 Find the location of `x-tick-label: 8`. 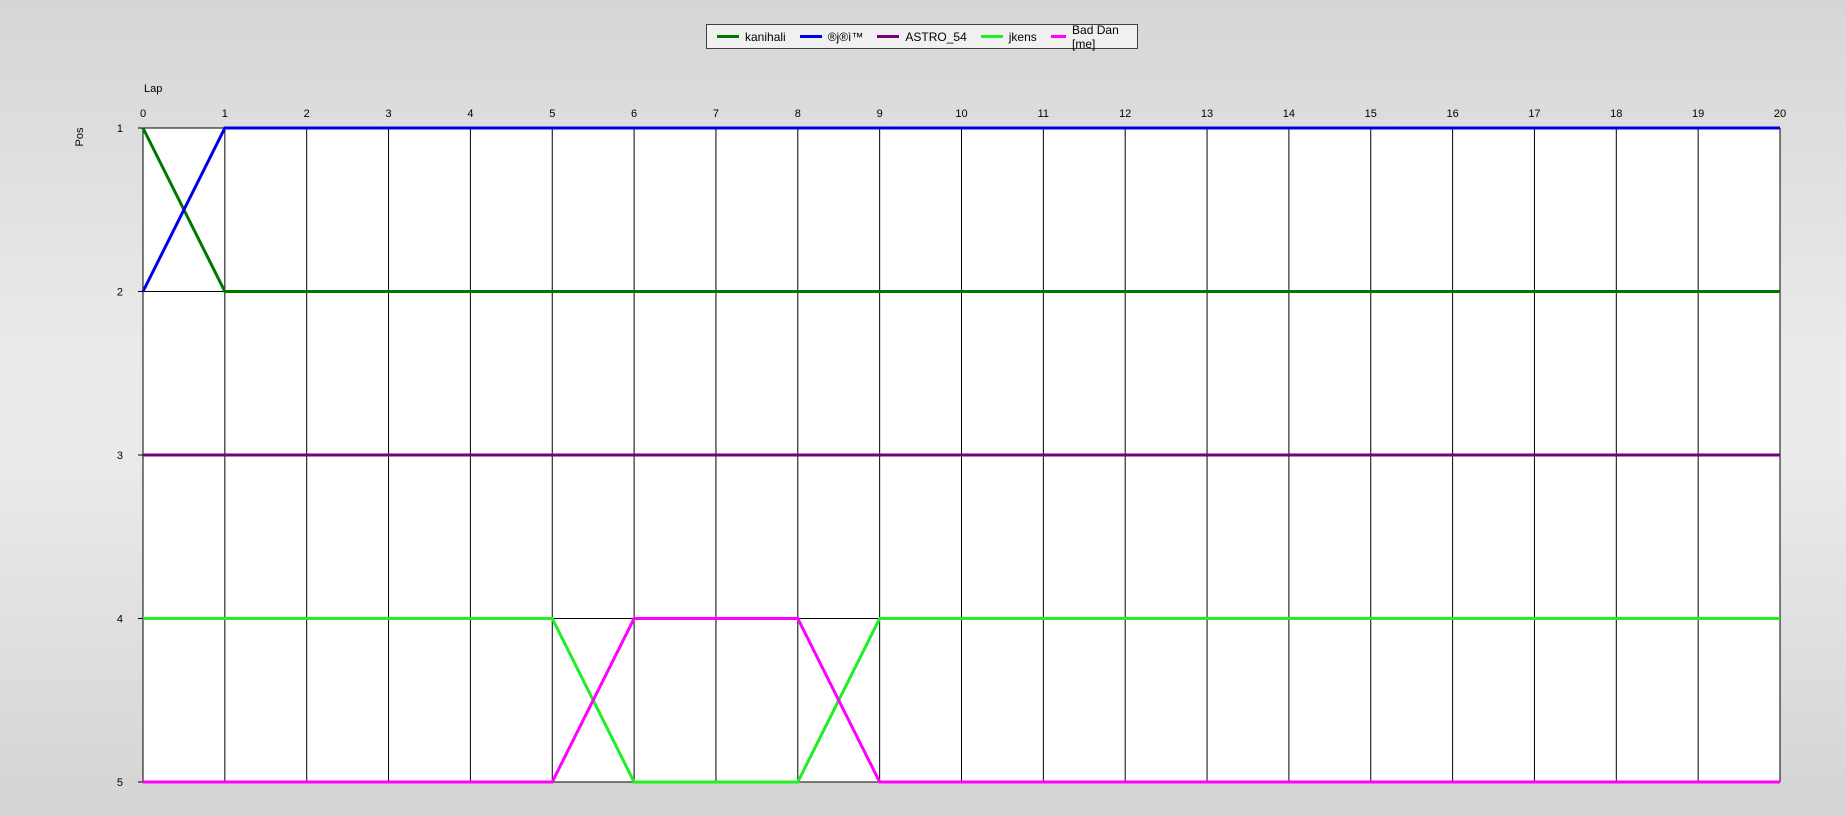

x-tick-label: 8 is located at coordinates (798, 114).